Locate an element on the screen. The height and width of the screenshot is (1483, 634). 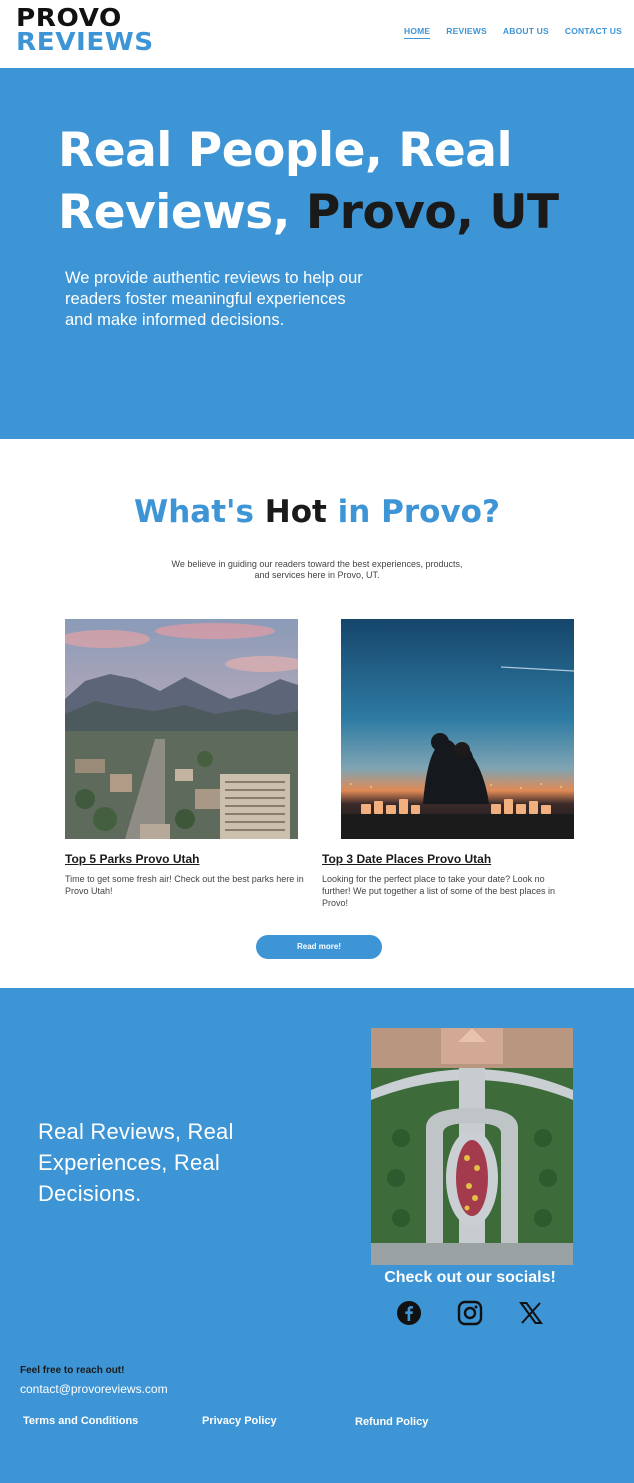
nav-reviews: REVIEWS is located at coordinates (466, 32).